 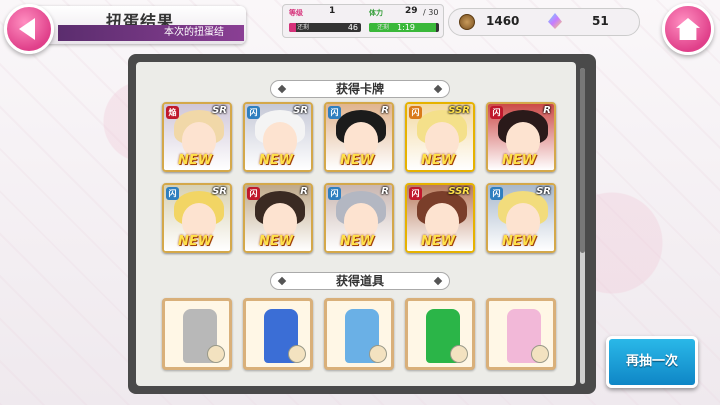 I want to click on card-type-badge: 焔, so click(x=172, y=112).